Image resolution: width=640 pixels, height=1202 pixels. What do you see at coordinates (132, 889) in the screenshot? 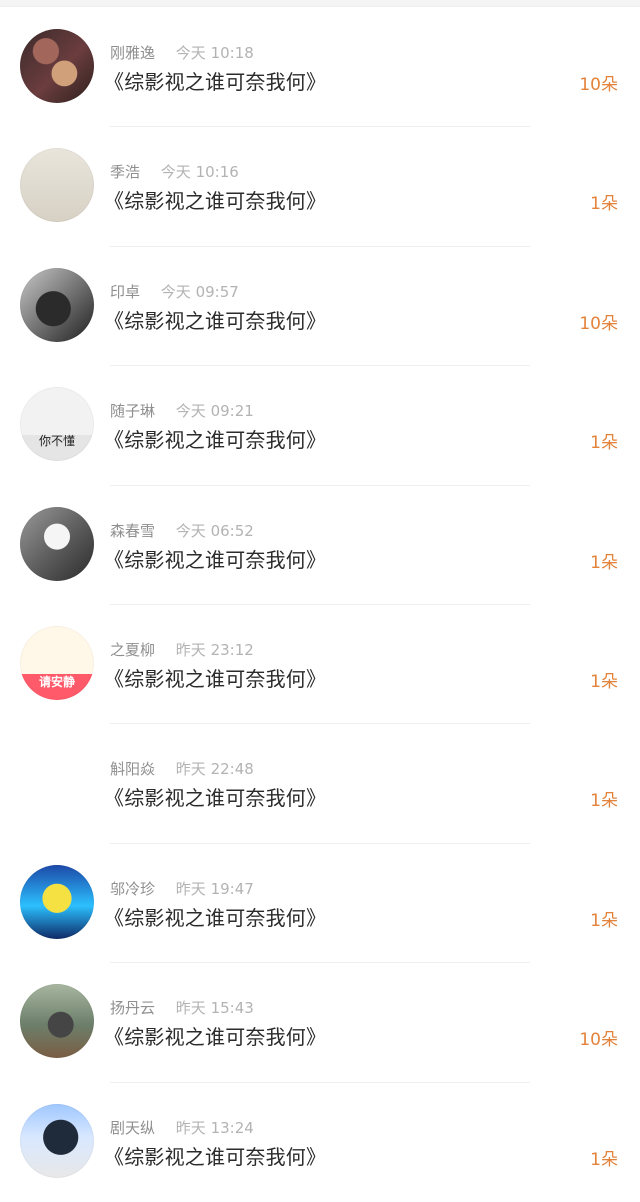
I see `user-name: 邬冷珍` at bounding box center [132, 889].